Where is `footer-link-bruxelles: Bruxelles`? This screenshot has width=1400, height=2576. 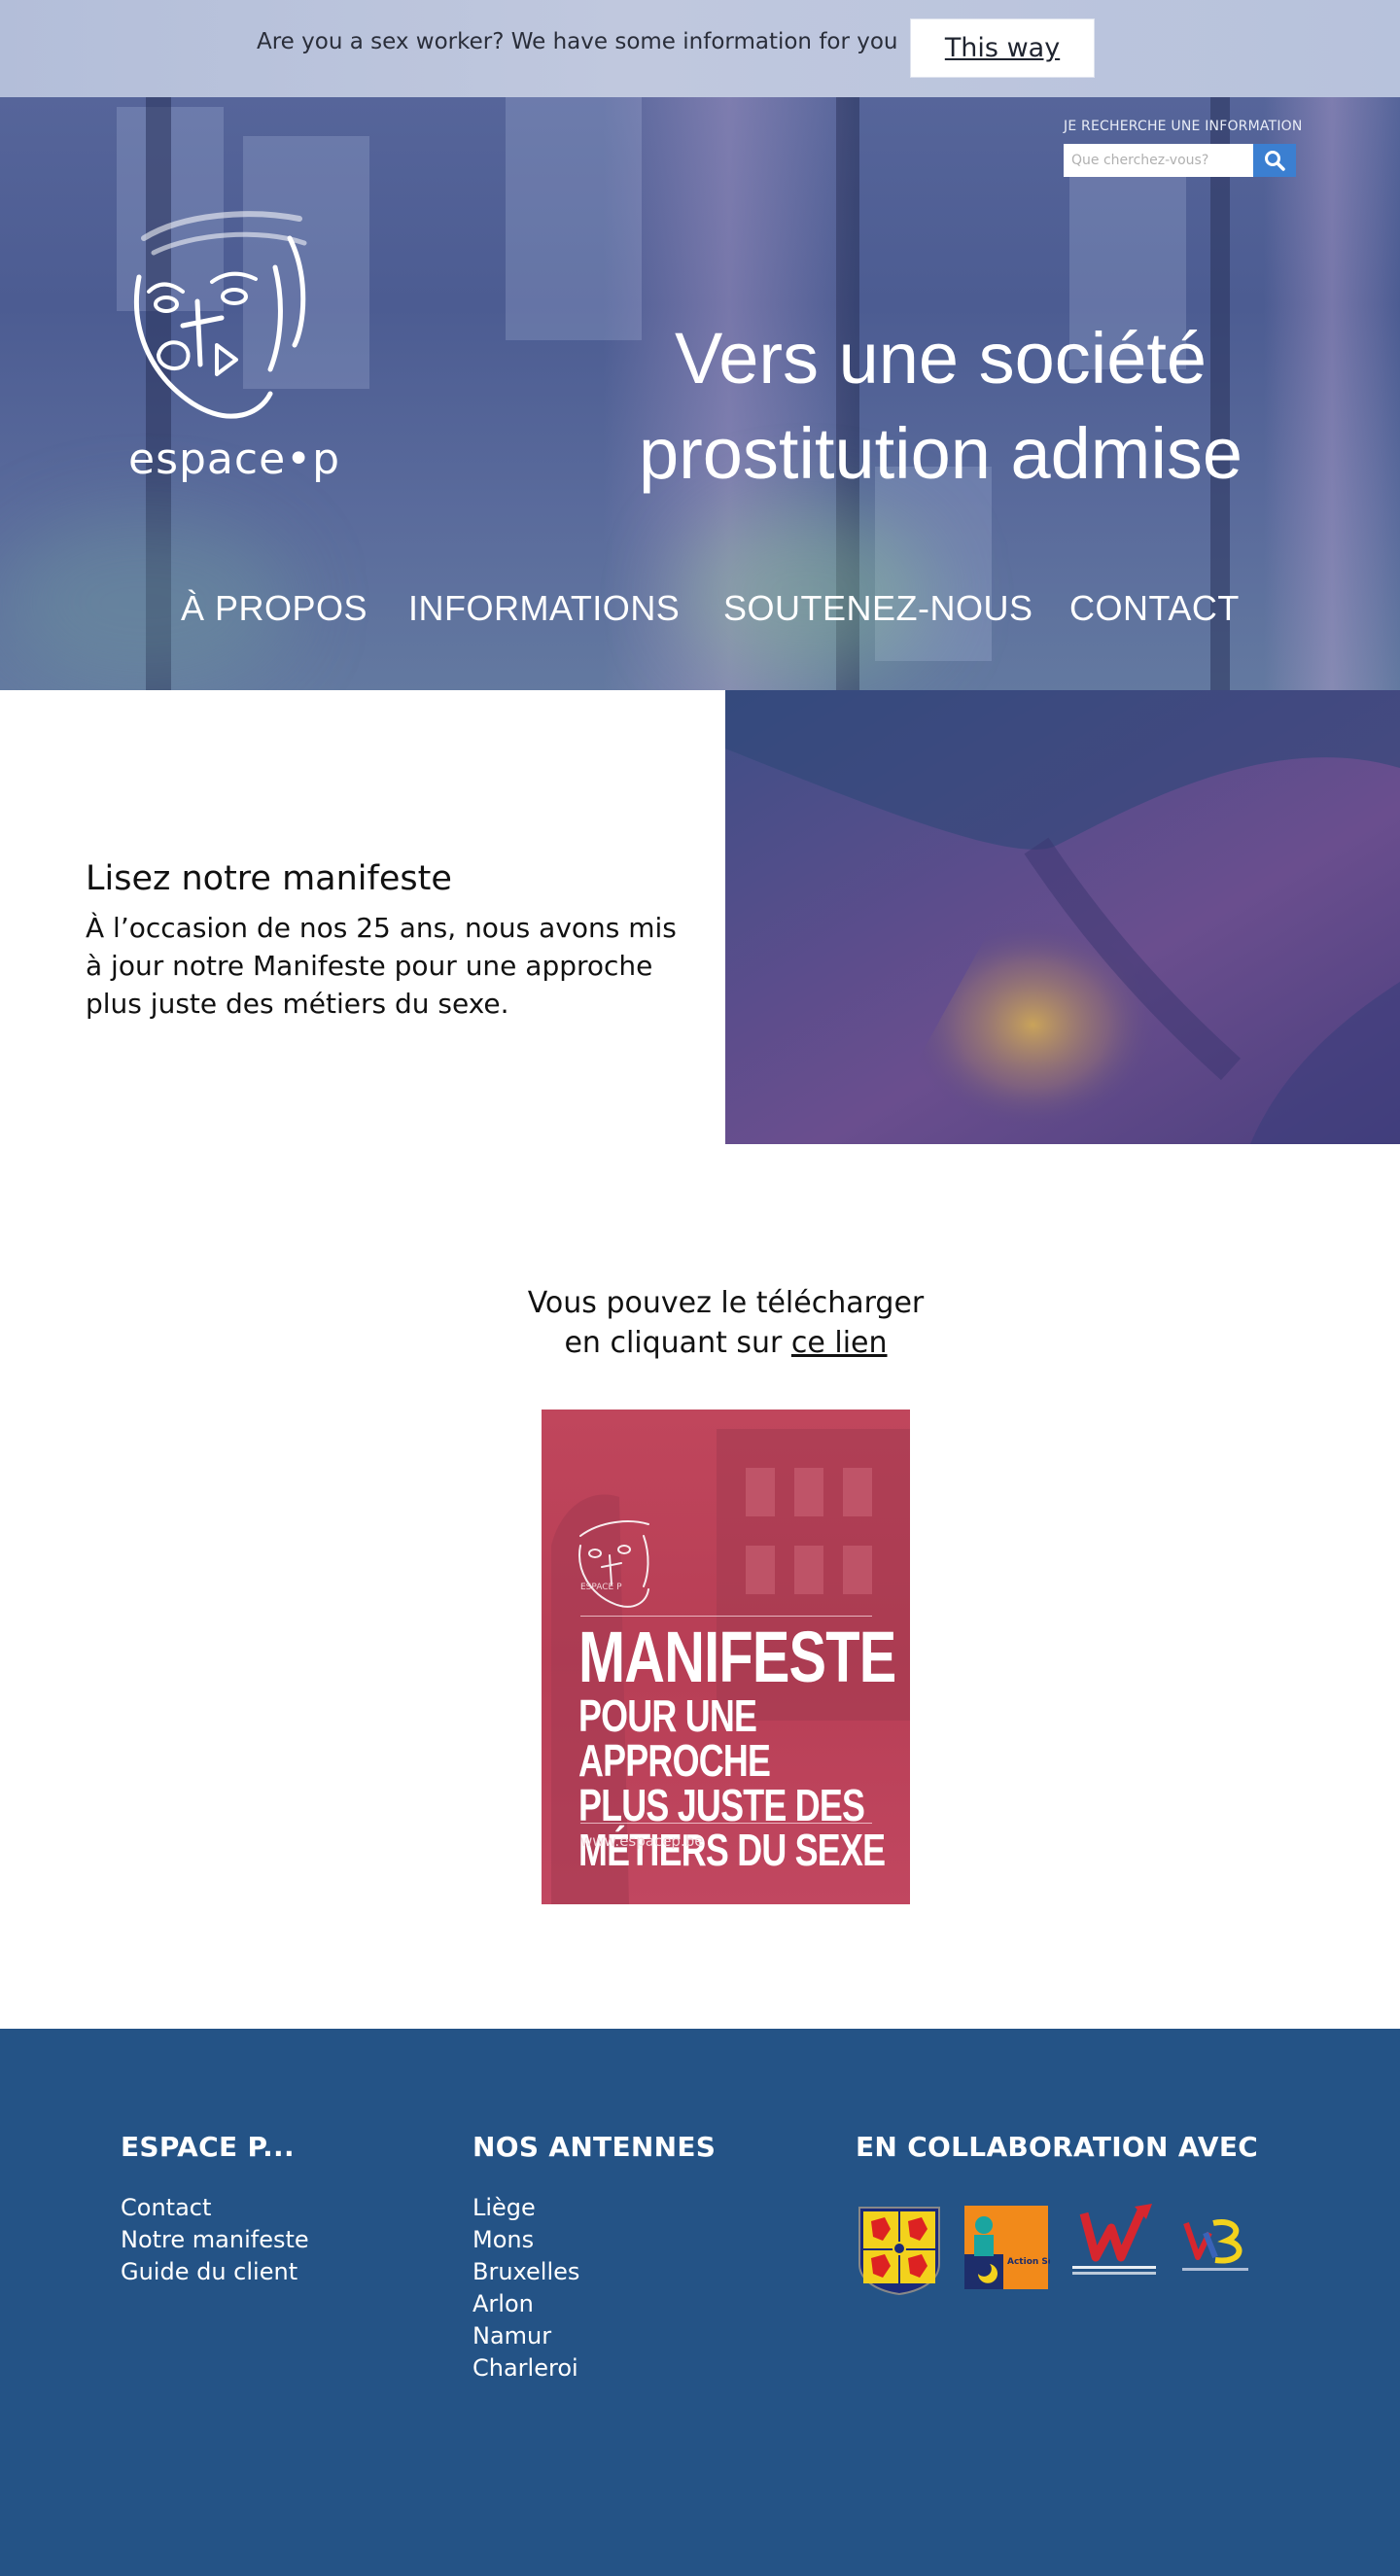
footer-link-bruxelles: Bruxelles is located at coordinates (594, 2272).